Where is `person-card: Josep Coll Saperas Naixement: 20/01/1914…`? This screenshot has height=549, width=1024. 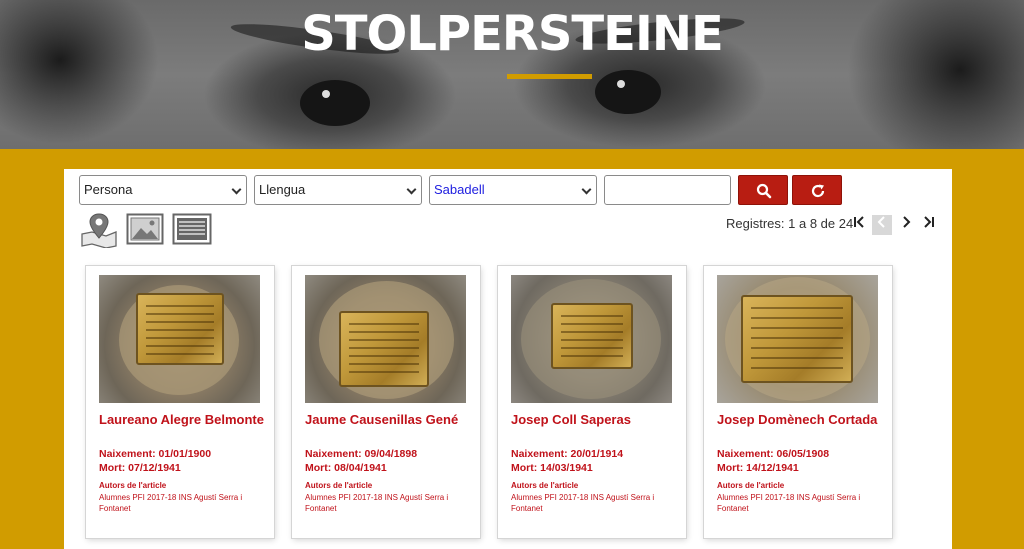
person-card: Josep Coll Saperas Naixement: 20/01/1914… is located at coordinates (592, 402).